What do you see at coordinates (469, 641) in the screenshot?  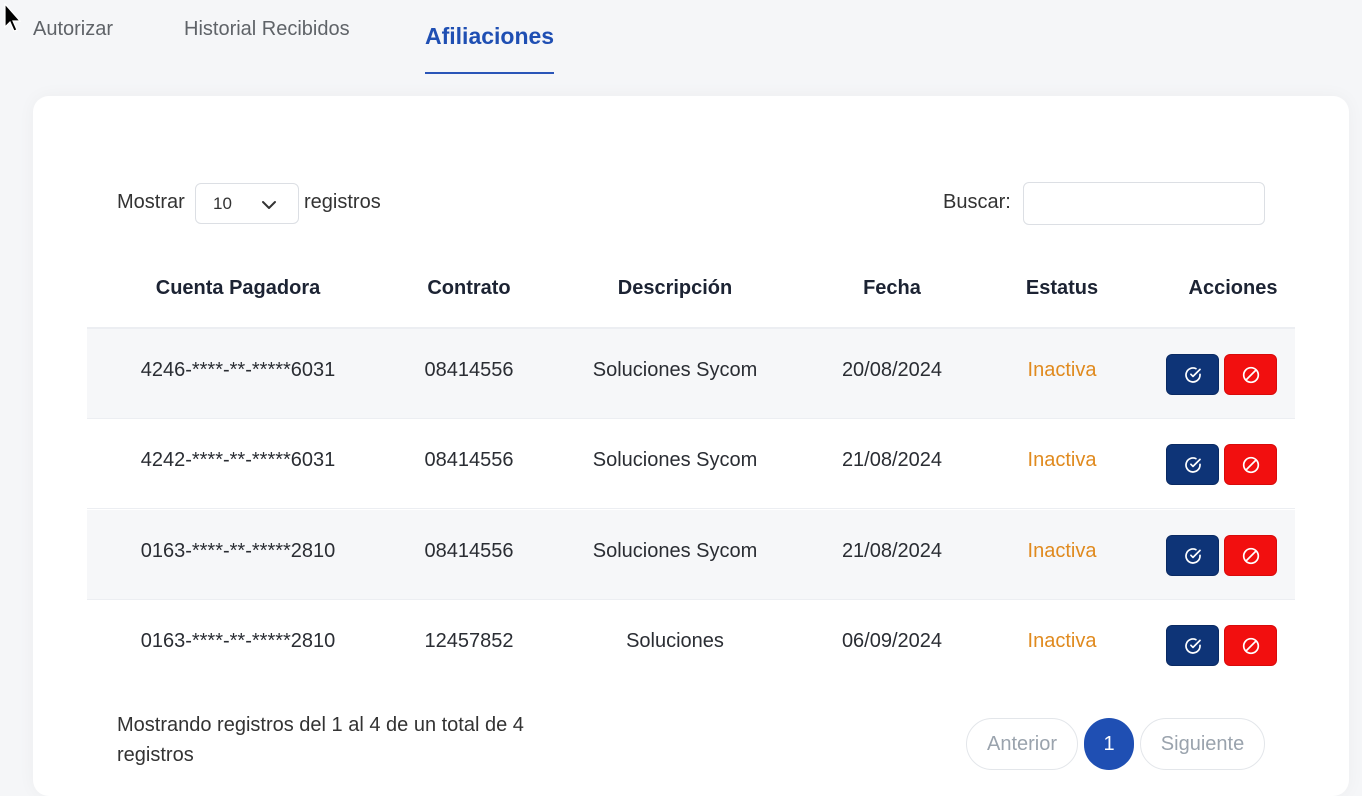 I see `cell-contrato: 12457852` at bounding box center [469, 641].